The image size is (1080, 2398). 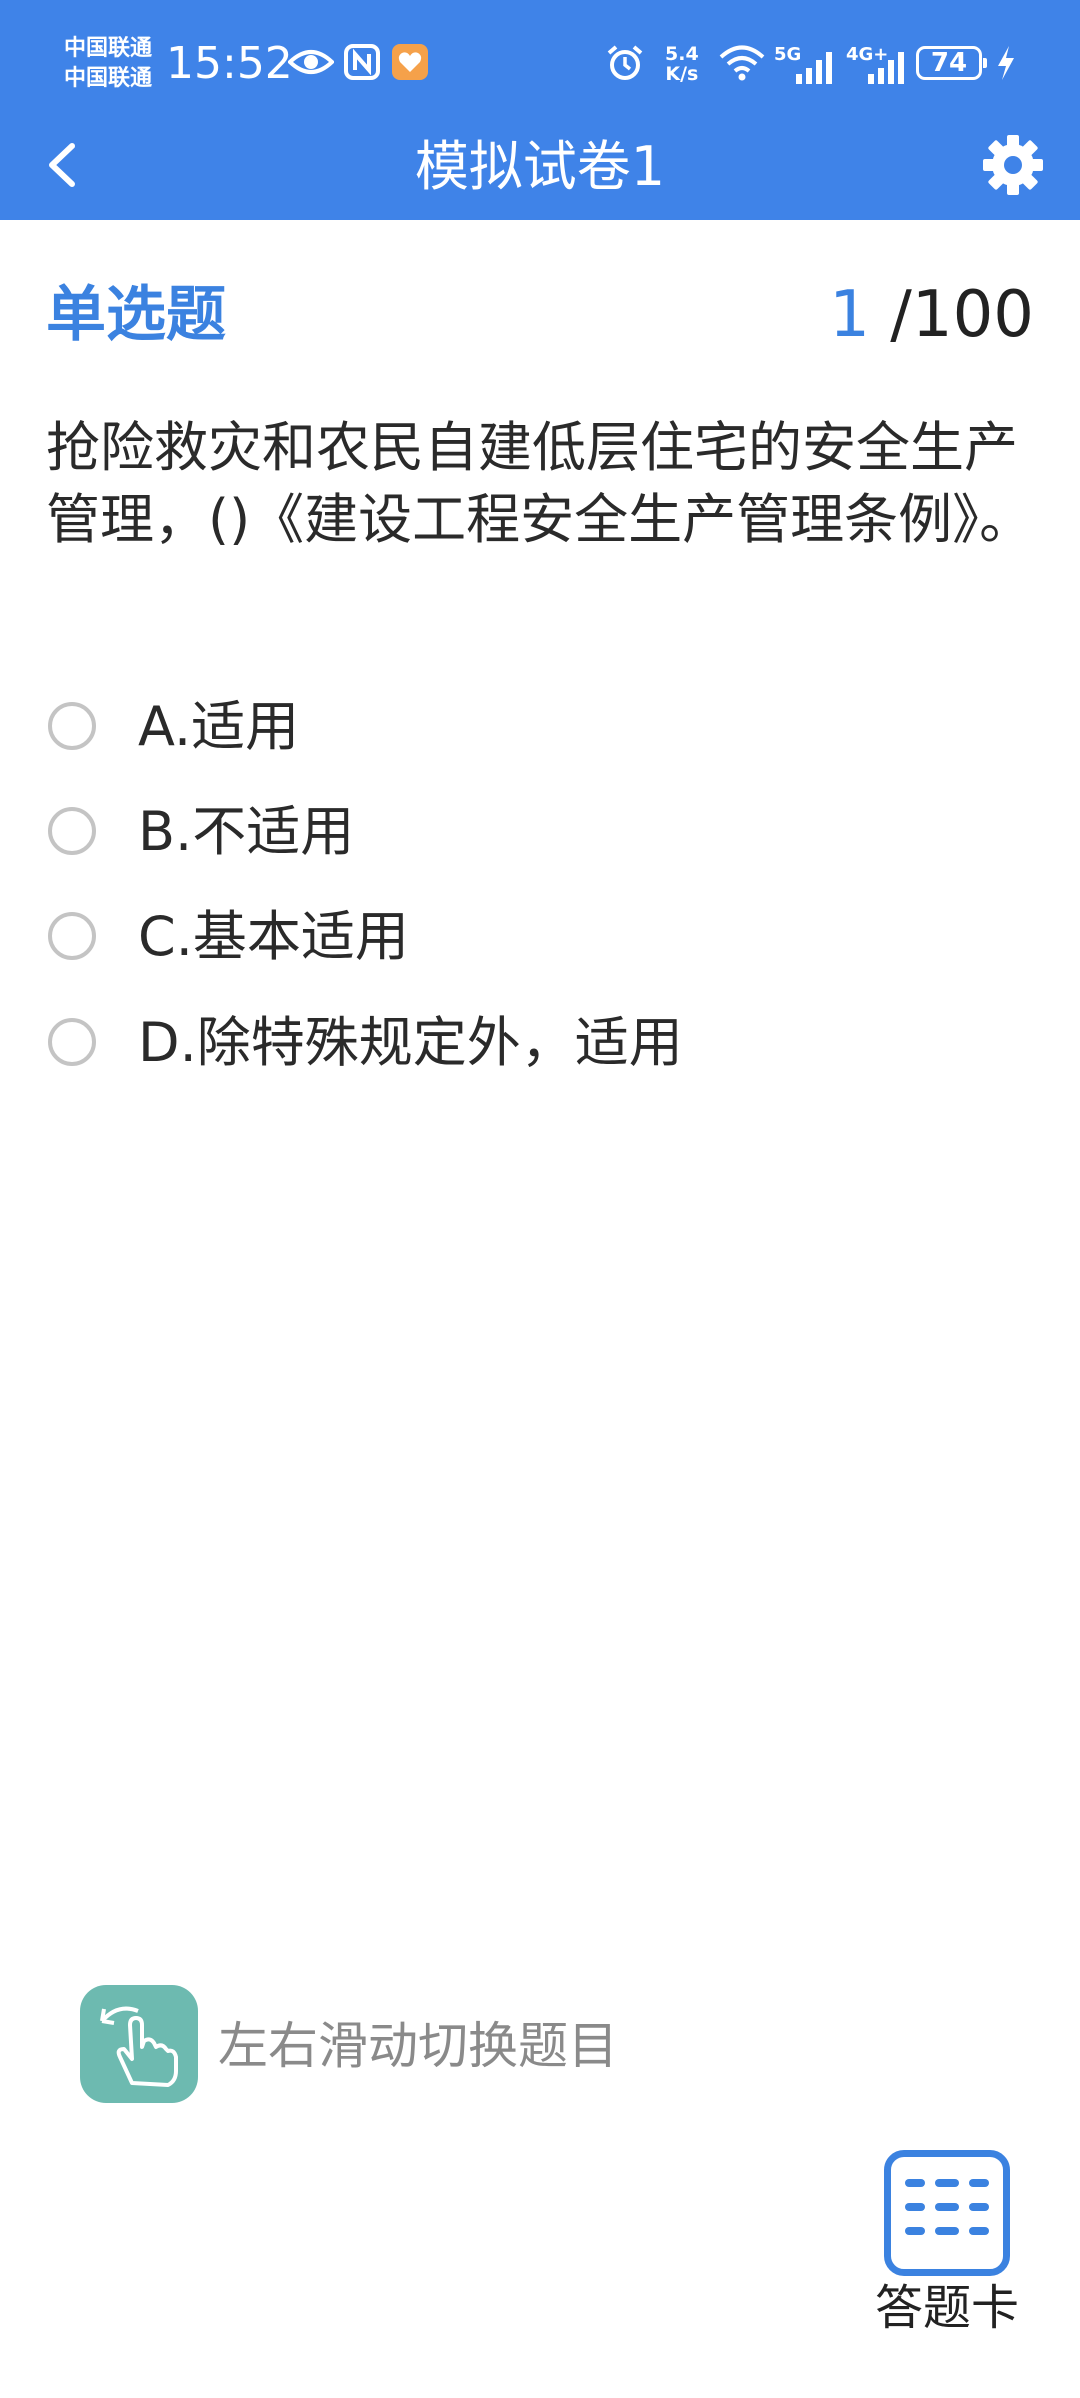 I want to click on battery-icon: 74, so click(x=951, y=63).